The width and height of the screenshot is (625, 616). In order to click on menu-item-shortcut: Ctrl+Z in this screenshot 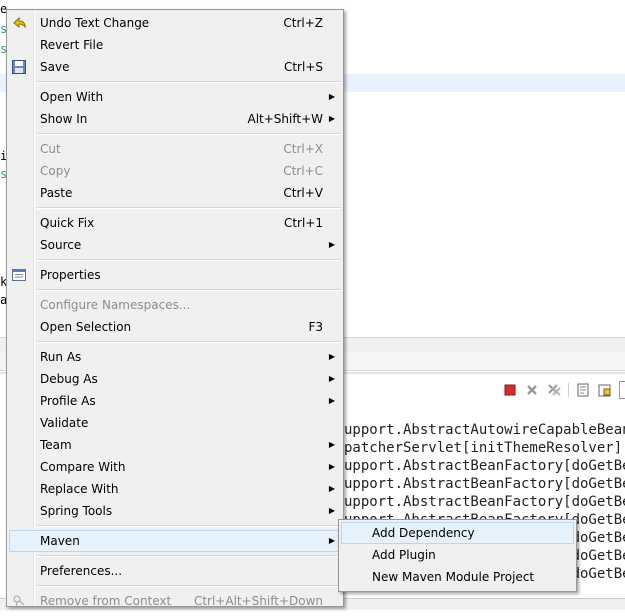, I will do `click(303, 23)`.